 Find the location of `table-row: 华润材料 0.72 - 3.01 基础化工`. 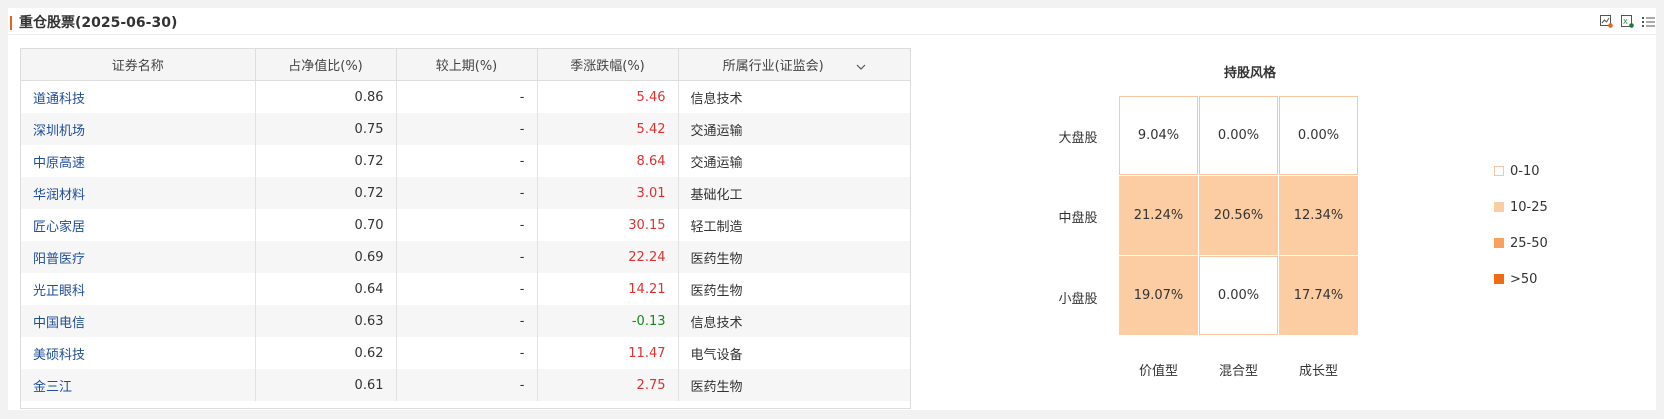

table-row: 华润材料 0.72 - 3.01 基础化工 is located at coordinates (465, 193).